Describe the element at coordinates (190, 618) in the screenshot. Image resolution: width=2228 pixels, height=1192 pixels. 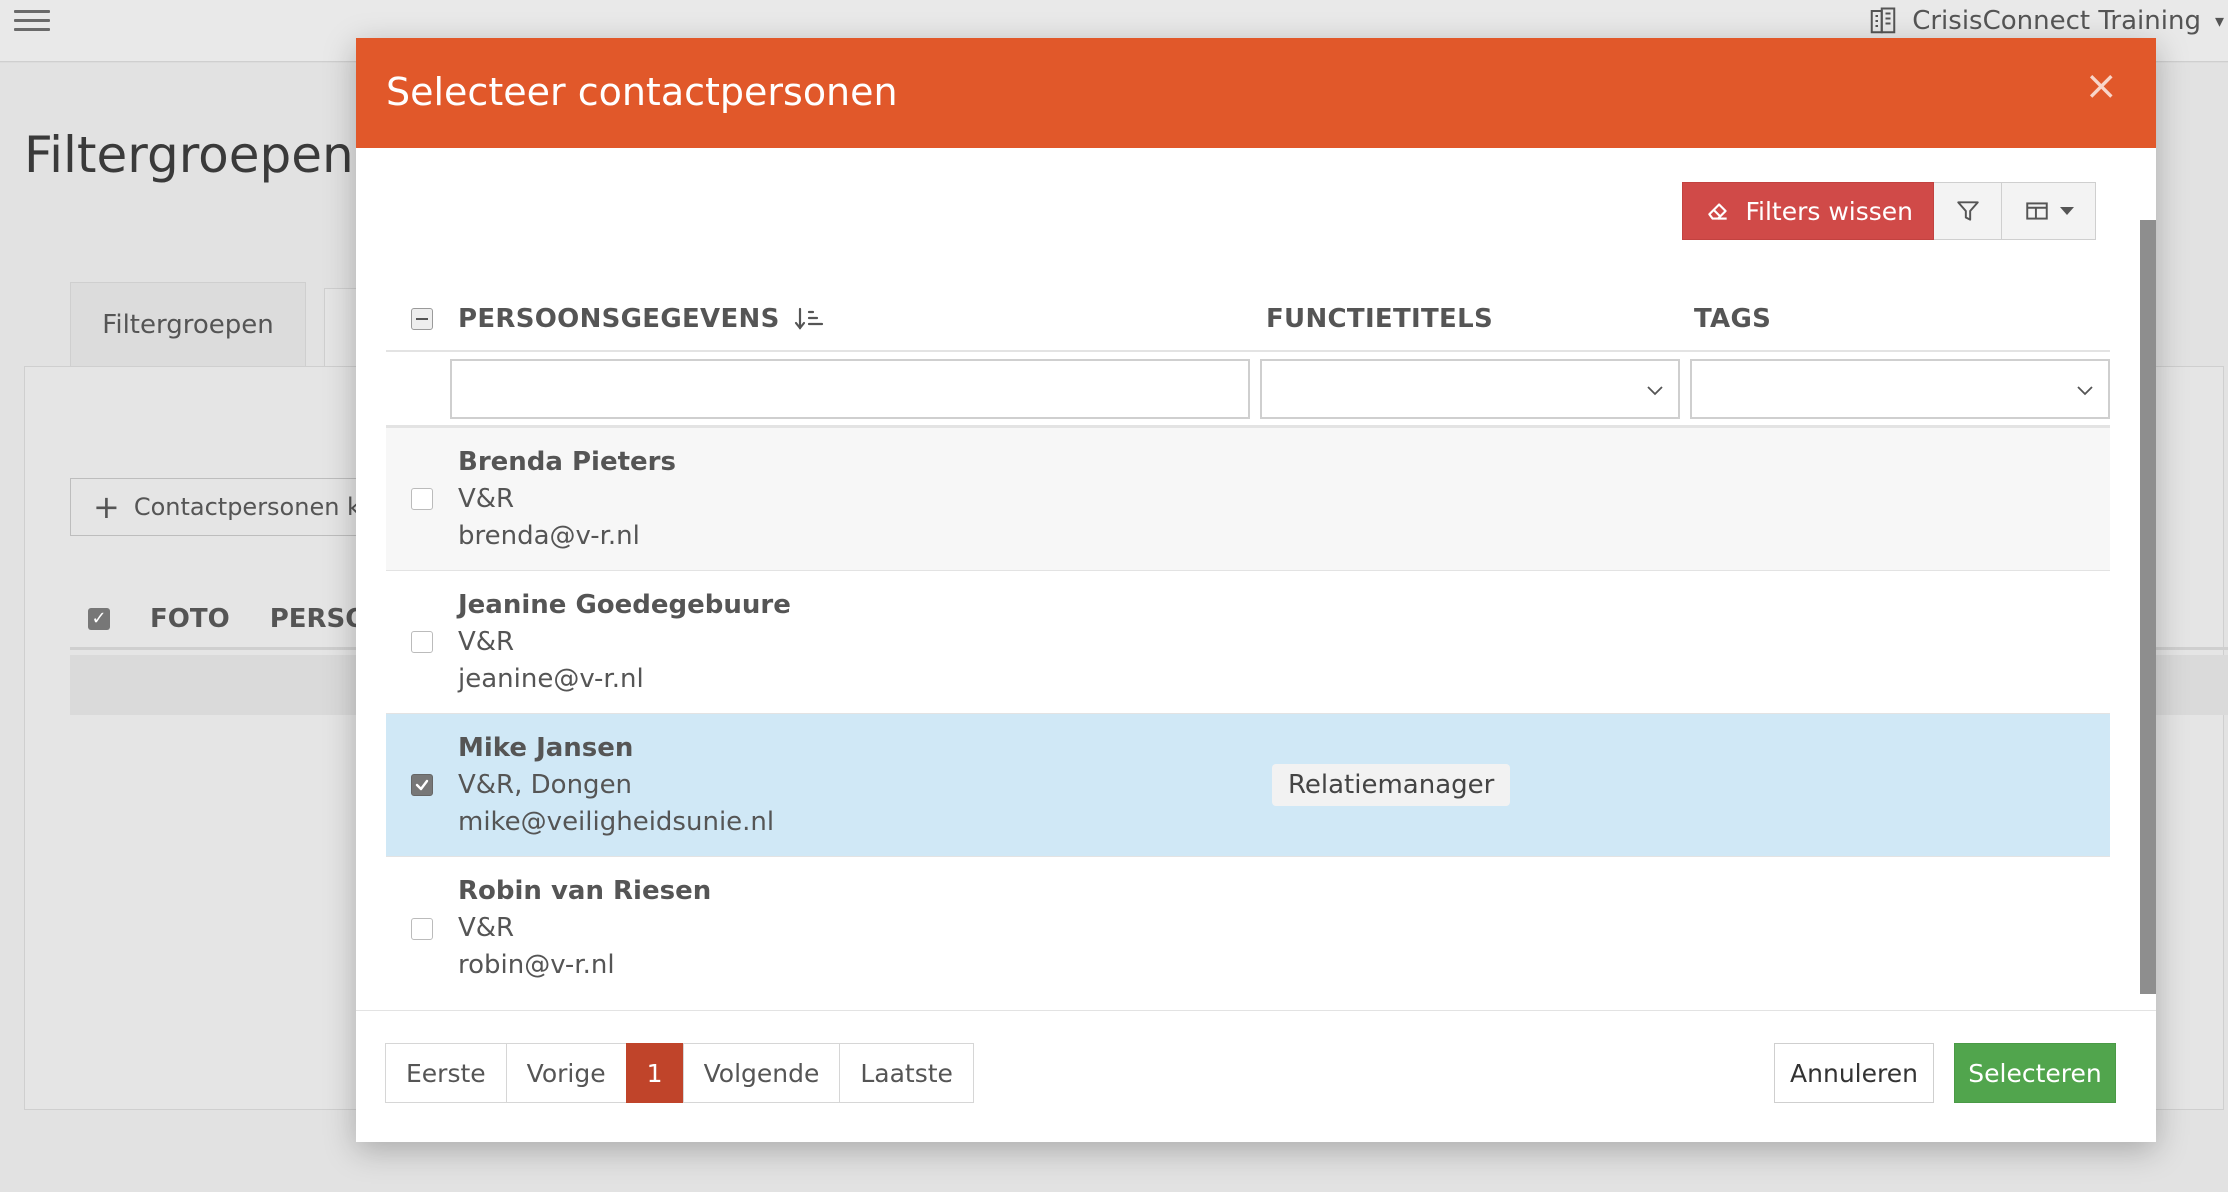
I see `column-foto: FOTO` at that location.